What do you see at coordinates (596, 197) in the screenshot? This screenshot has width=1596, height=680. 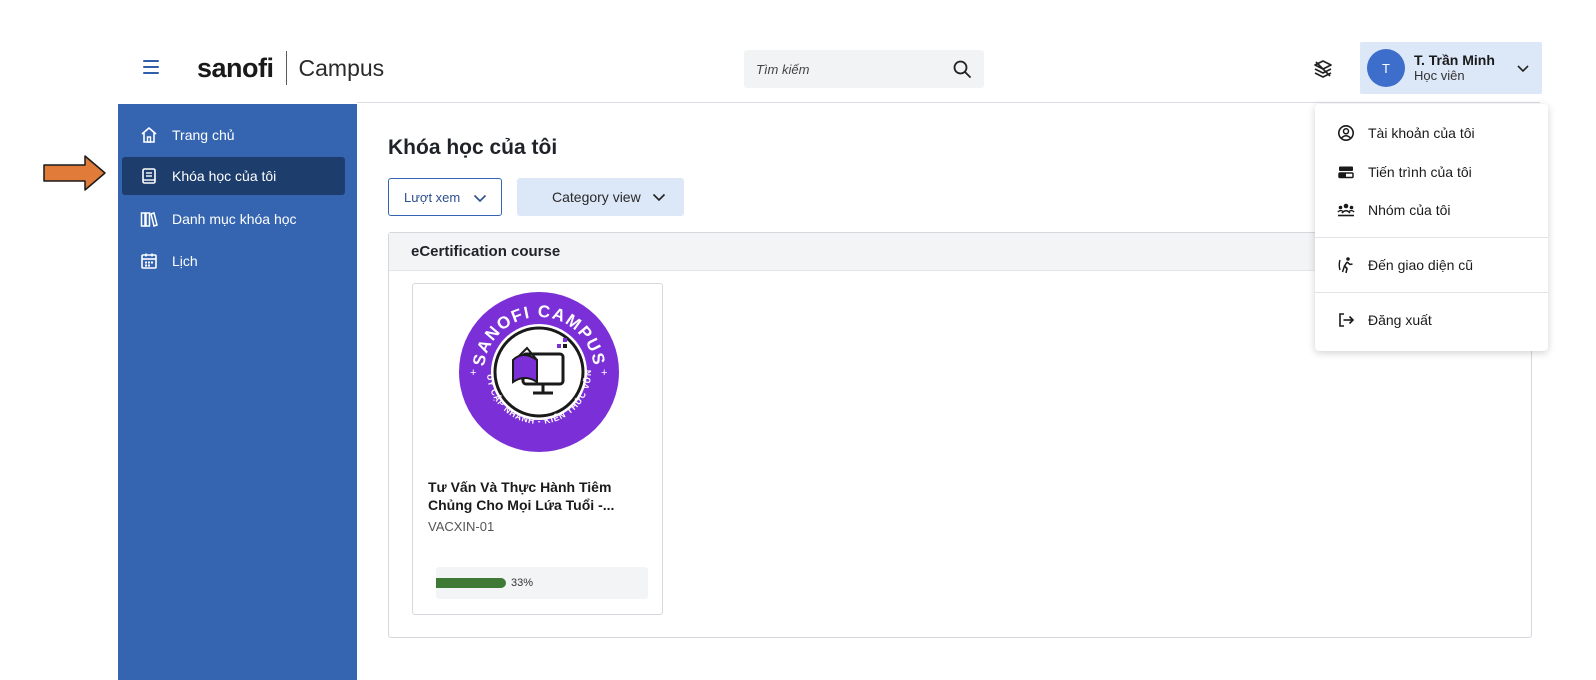 I see `category-dropdown-label: Category view` at bounding box center [596, 197].